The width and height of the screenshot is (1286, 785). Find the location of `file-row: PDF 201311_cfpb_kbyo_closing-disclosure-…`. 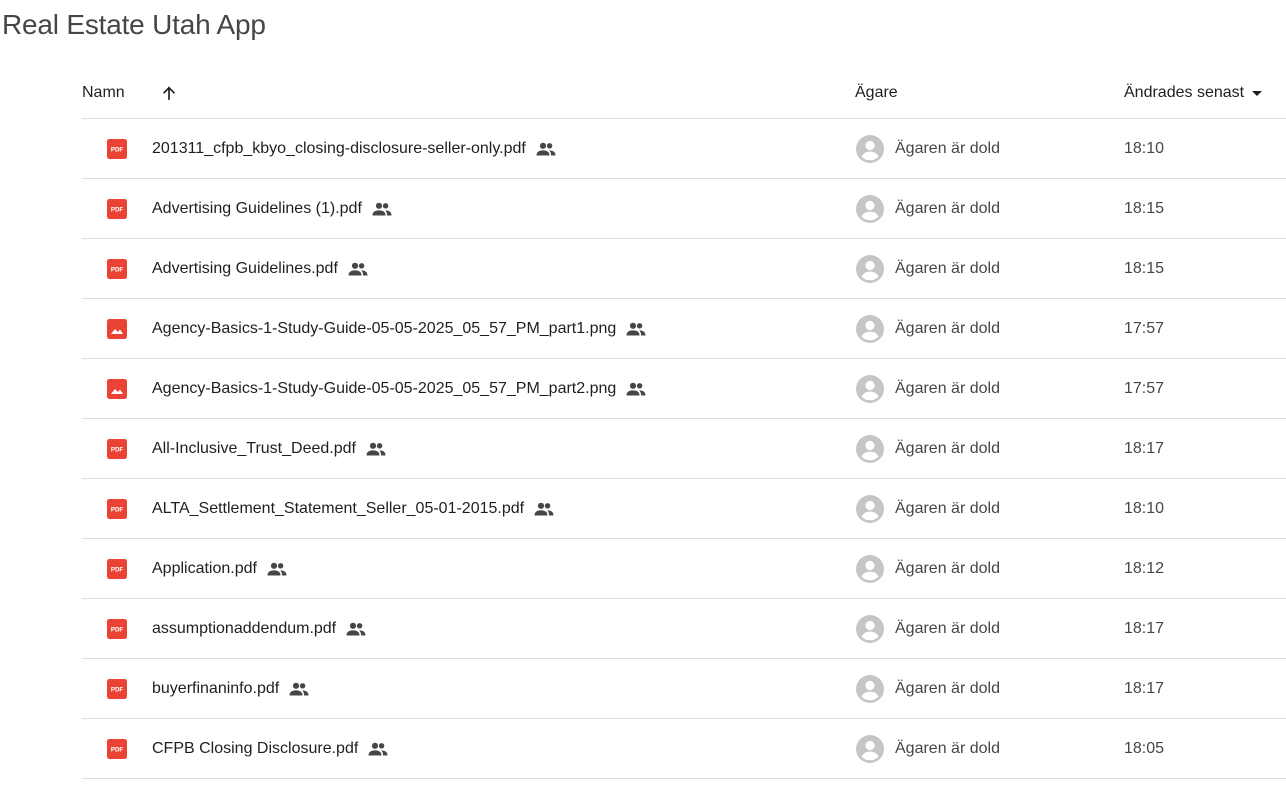

file-row: PDF 201311_cfpb_kbyo_closing-disclosure-… is located at coordinates (684, 149).